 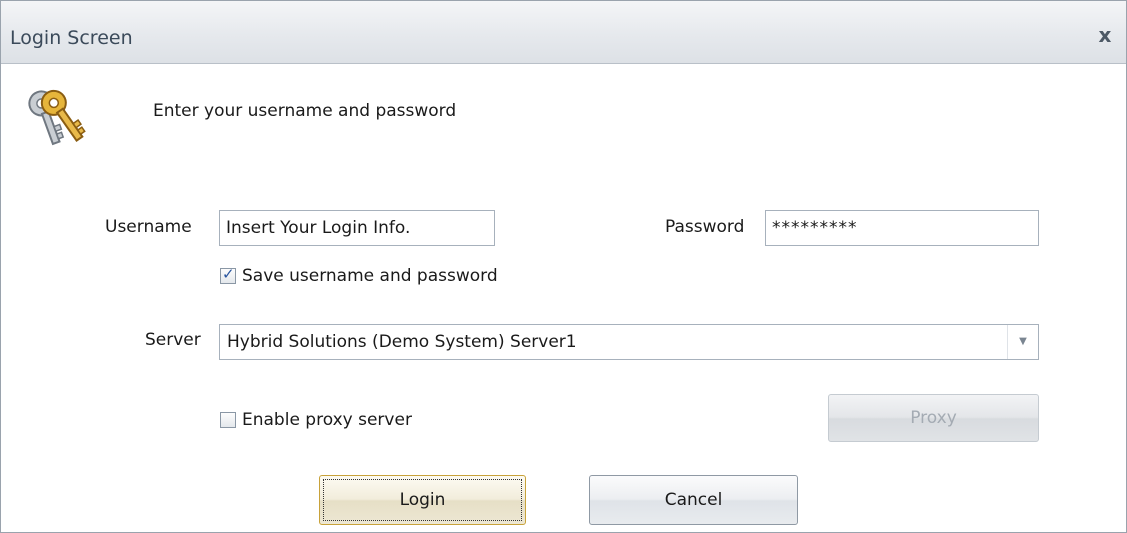 What do you see at coordinates (902, 228) in the screenshot?
I see `password-input` at bounding box center [902, 228].